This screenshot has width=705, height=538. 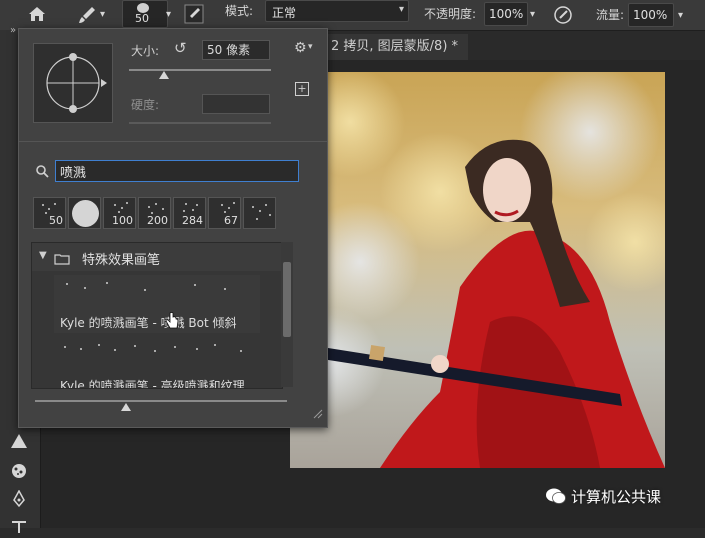 I want to click on brush-picker-dropdown-icon: ▾, so click(x=168, y=15).